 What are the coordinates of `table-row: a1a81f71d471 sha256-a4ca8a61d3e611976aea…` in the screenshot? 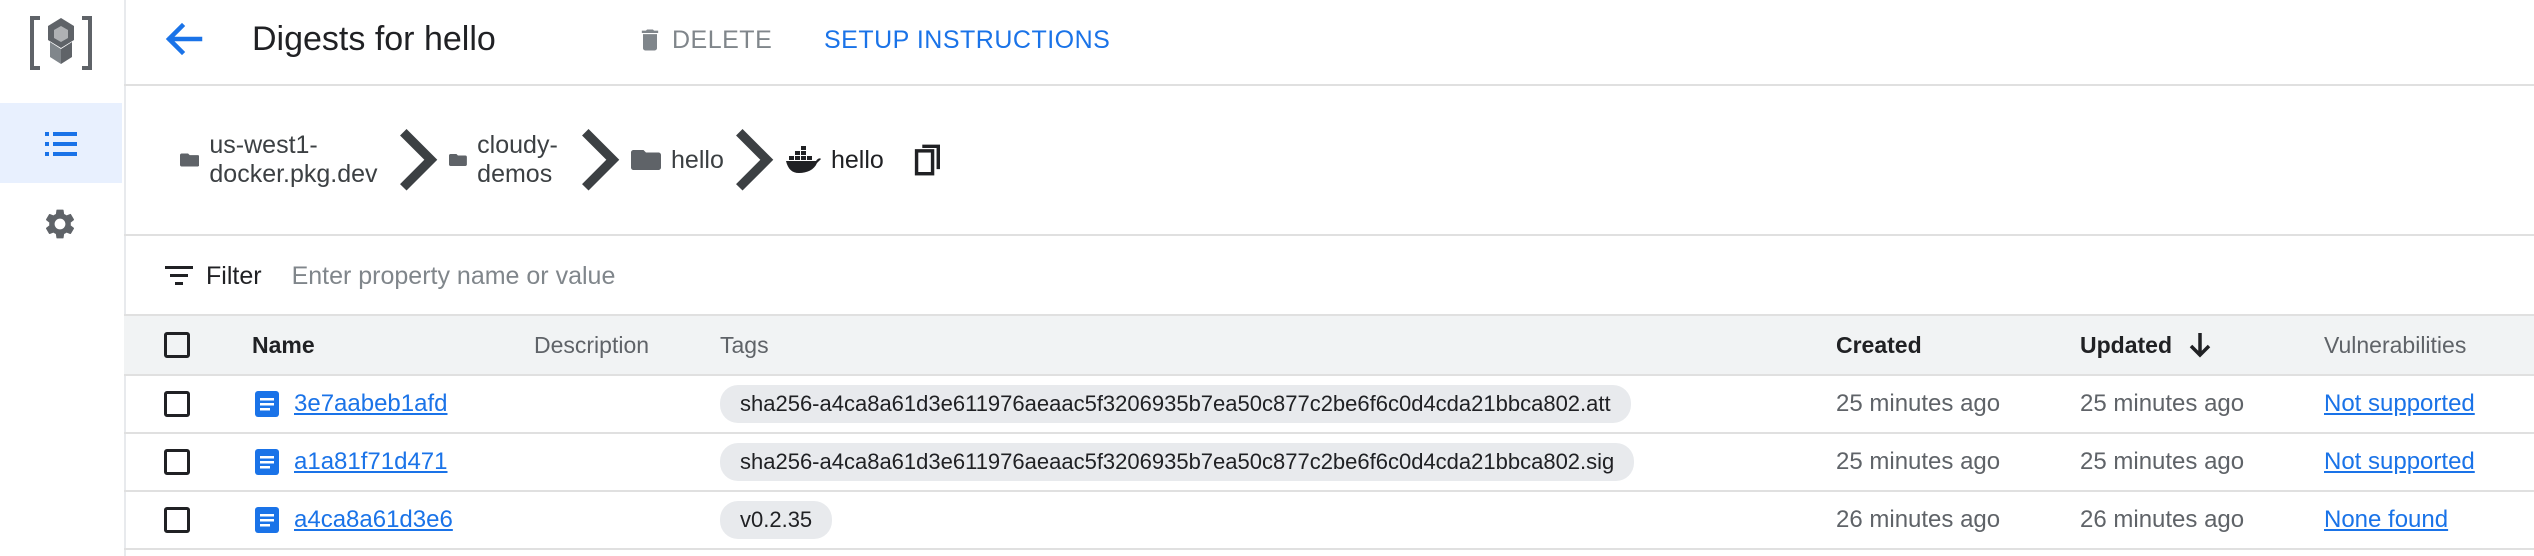 It's located at (1329, 463).